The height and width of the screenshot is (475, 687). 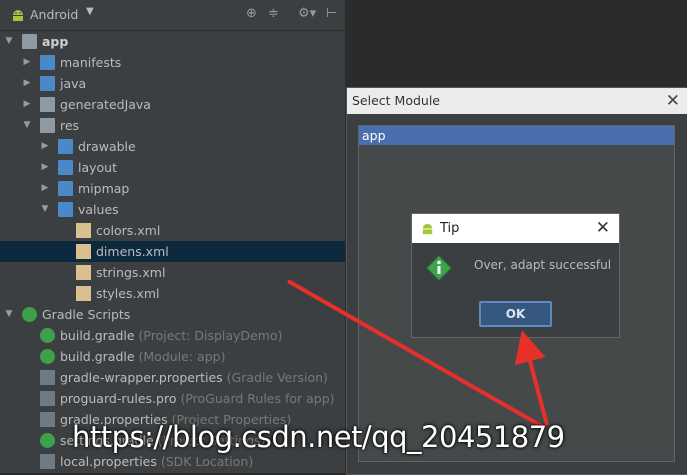 I want to click on tree-item: ▼ Gradle Scripts, so click(x=172, y=314).